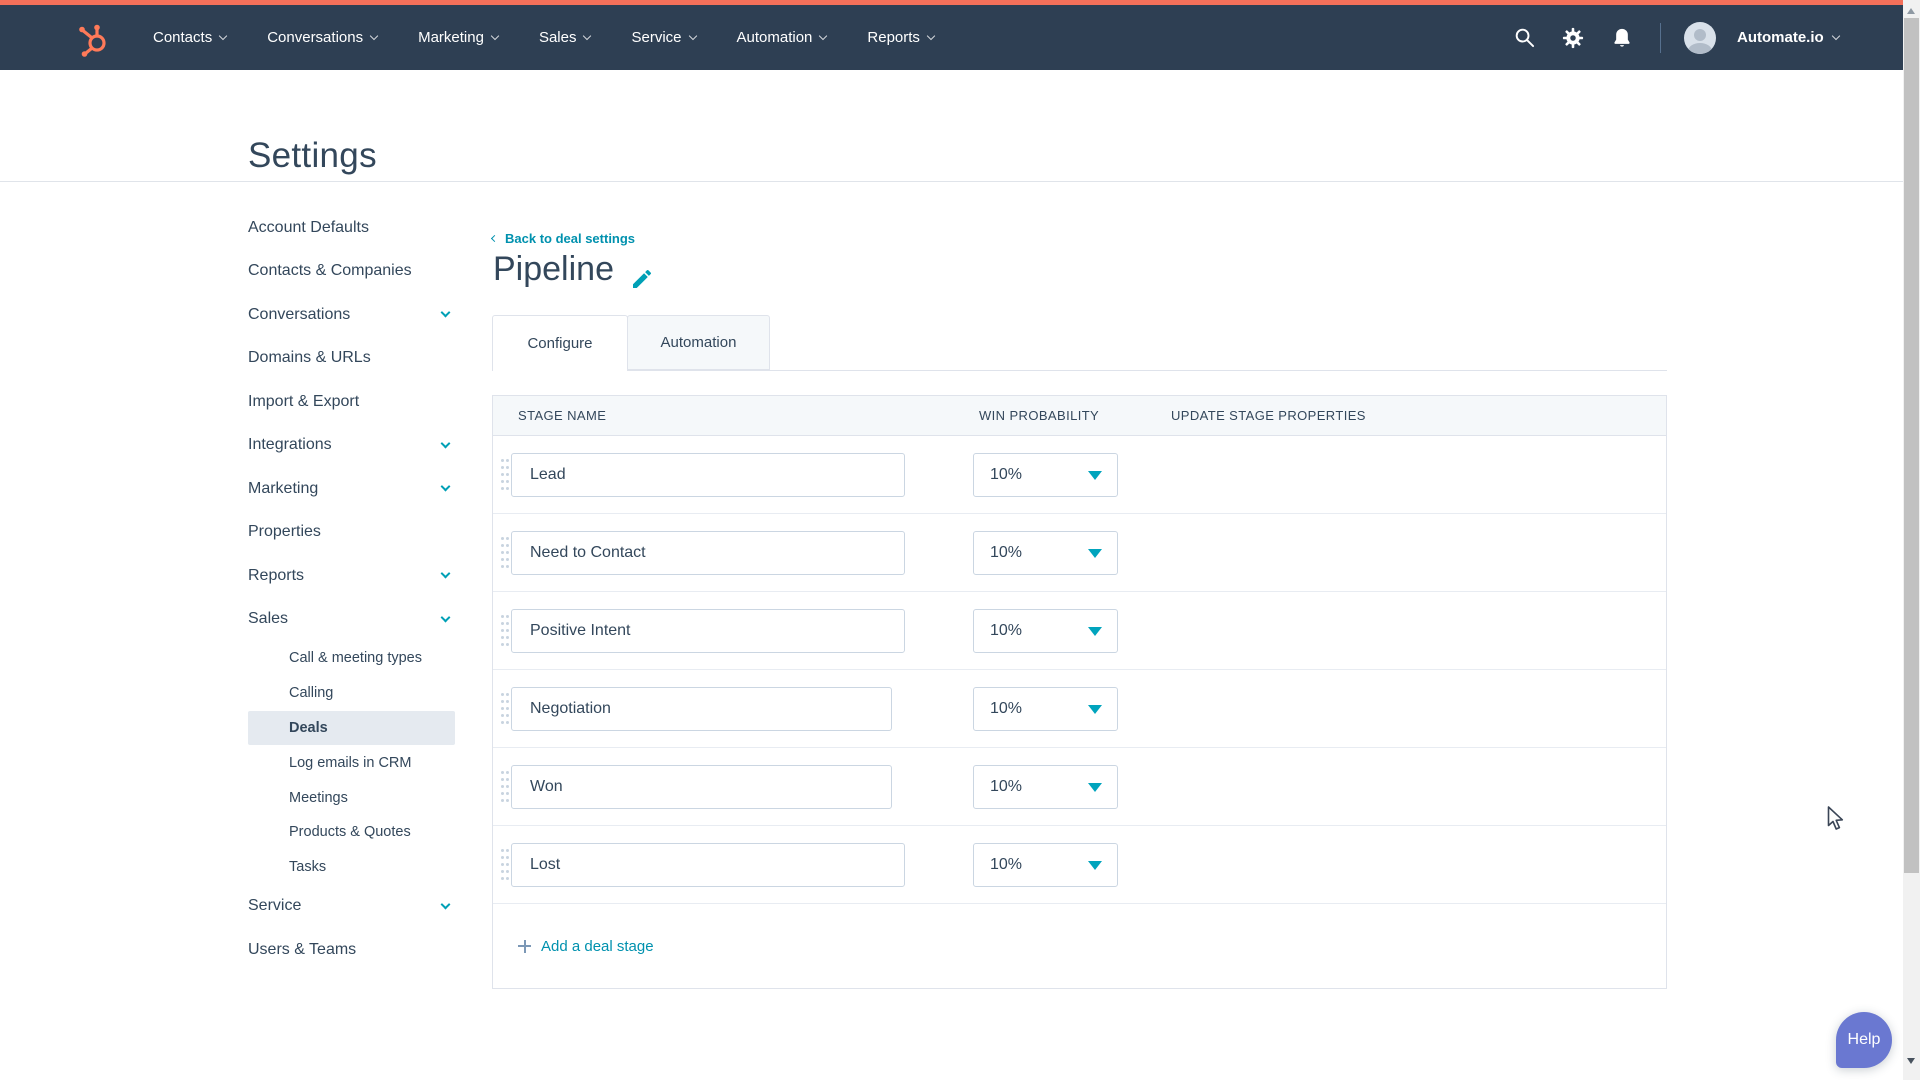 The width and height of the screenshot is (1920, 1080). I want to click on sidebar-subitem-products-quotes: Products & Quotes, so click(351, 832).